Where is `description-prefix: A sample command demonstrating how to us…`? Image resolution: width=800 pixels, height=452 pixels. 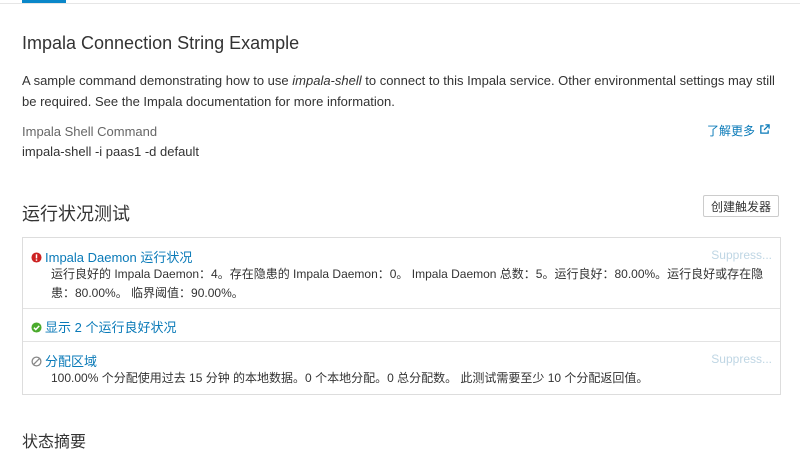 description-prefix: A sample command demonstrating how to us… is located at coordinates (157, 80).